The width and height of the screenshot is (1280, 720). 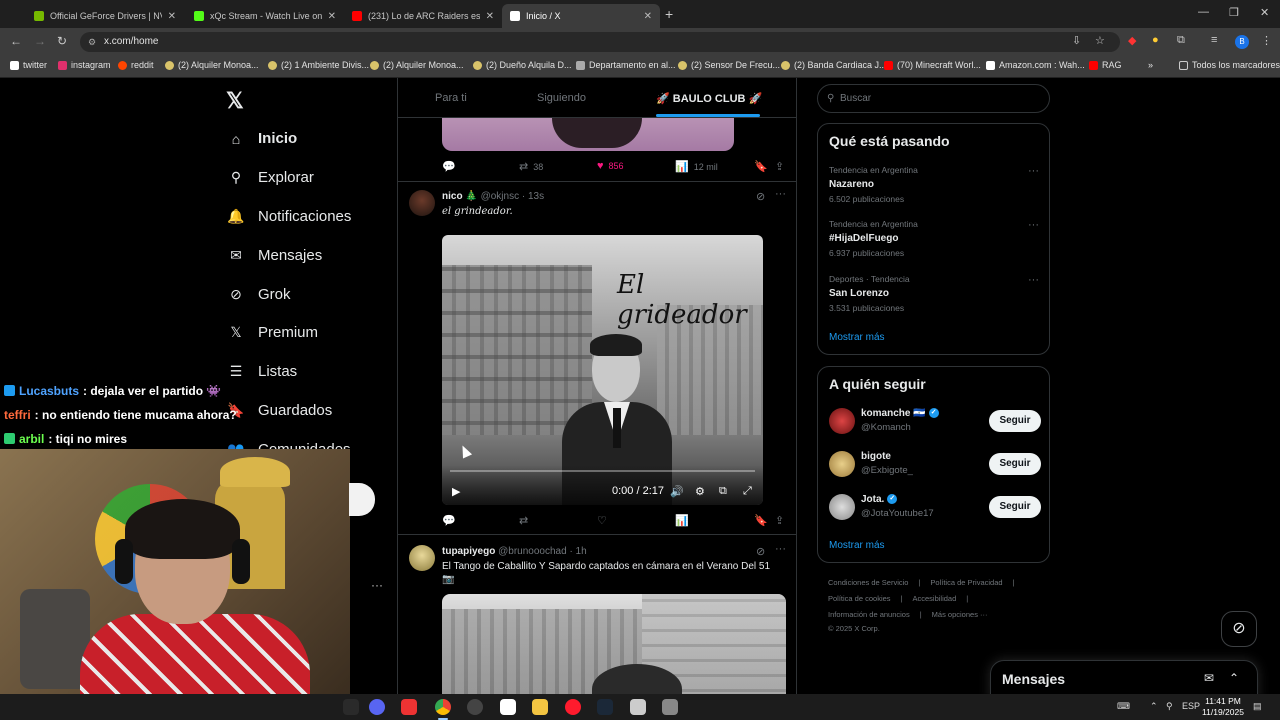 I want to click on views-button: 📊, so click(x=684, y=520).